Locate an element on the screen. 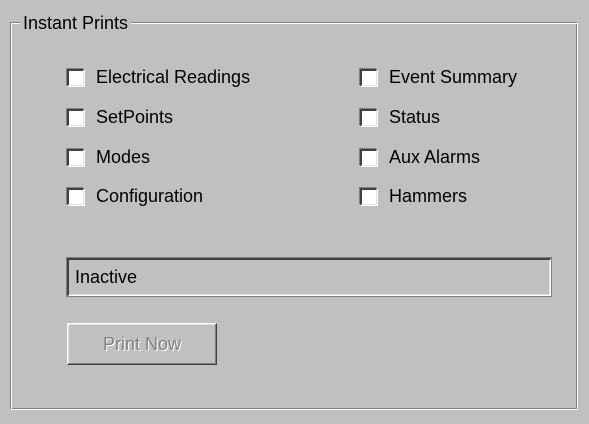  checkbox-status: Status is located at coordinates (400, 117).